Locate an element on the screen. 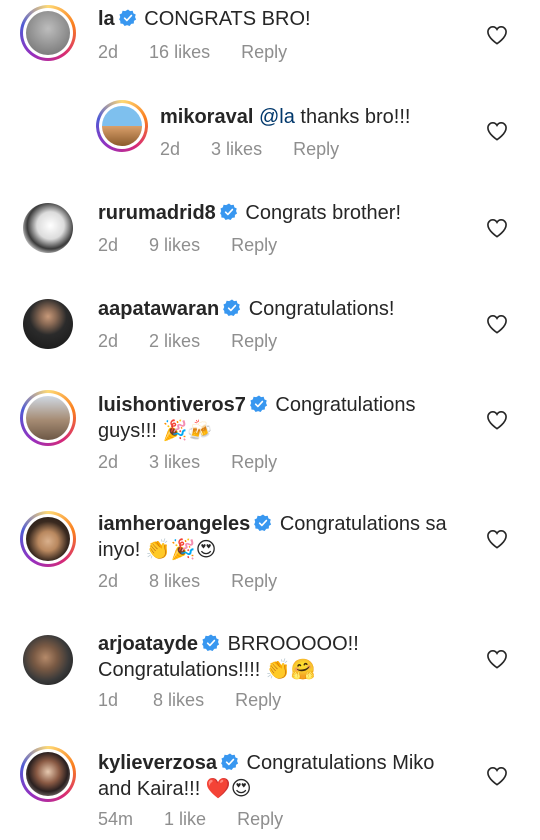 This screenshot has height=840, width=540. comment-text: BRROOOOO!! is located at coordinates (293, 644).